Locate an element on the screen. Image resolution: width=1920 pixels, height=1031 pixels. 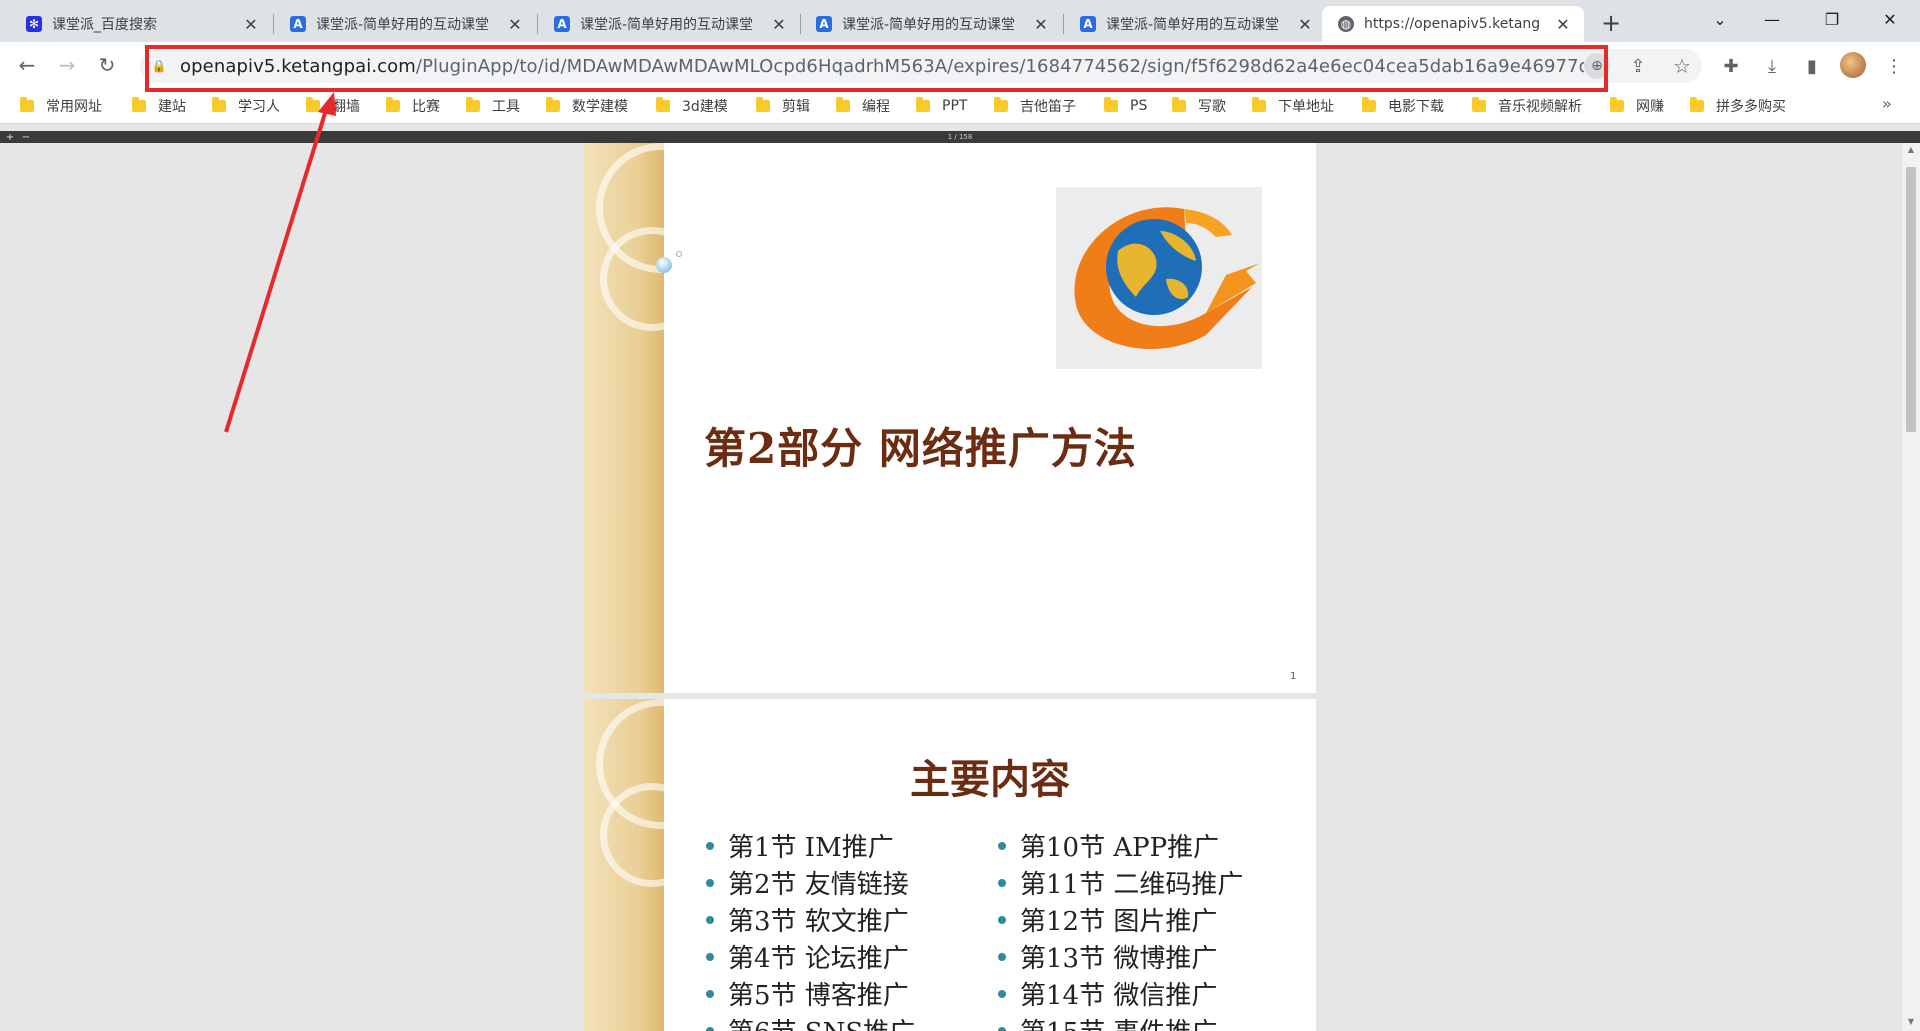
tab-ketangpai-1: A 课堂派-简单好用的互动课堂 ✕ is located at coordinates (405, 24).